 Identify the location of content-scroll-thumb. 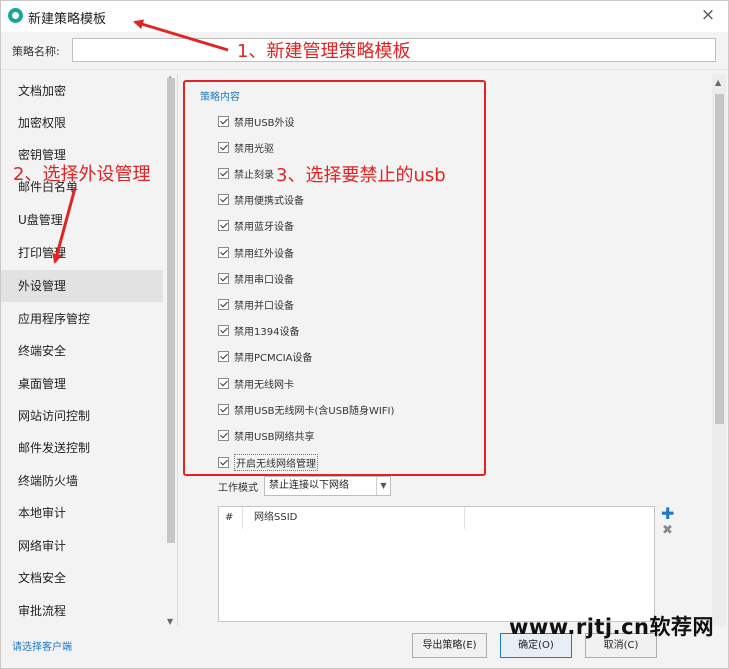
(719, 259).